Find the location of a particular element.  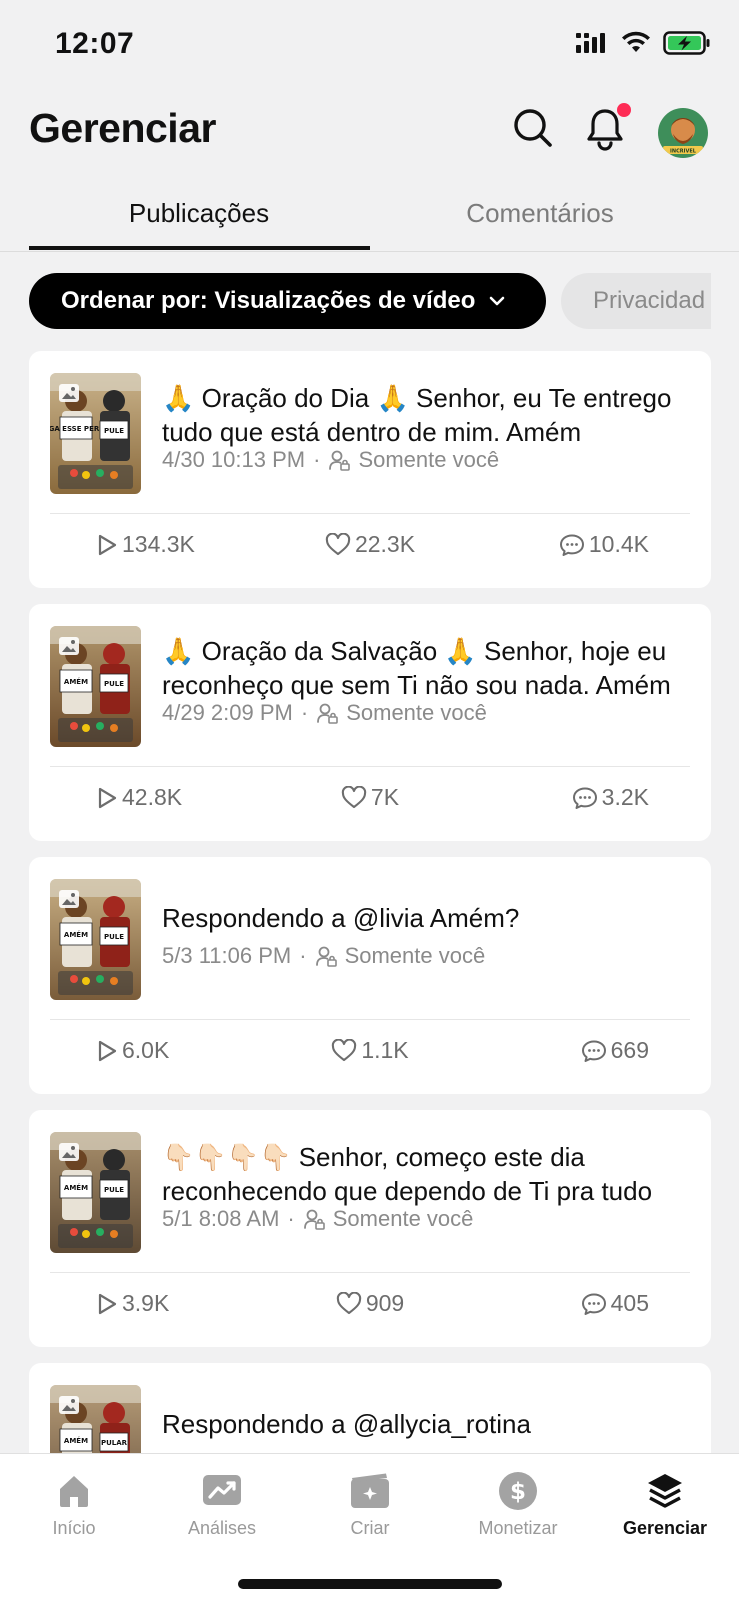

comments-stat: 10.4K is located at coordinates (604, 544).